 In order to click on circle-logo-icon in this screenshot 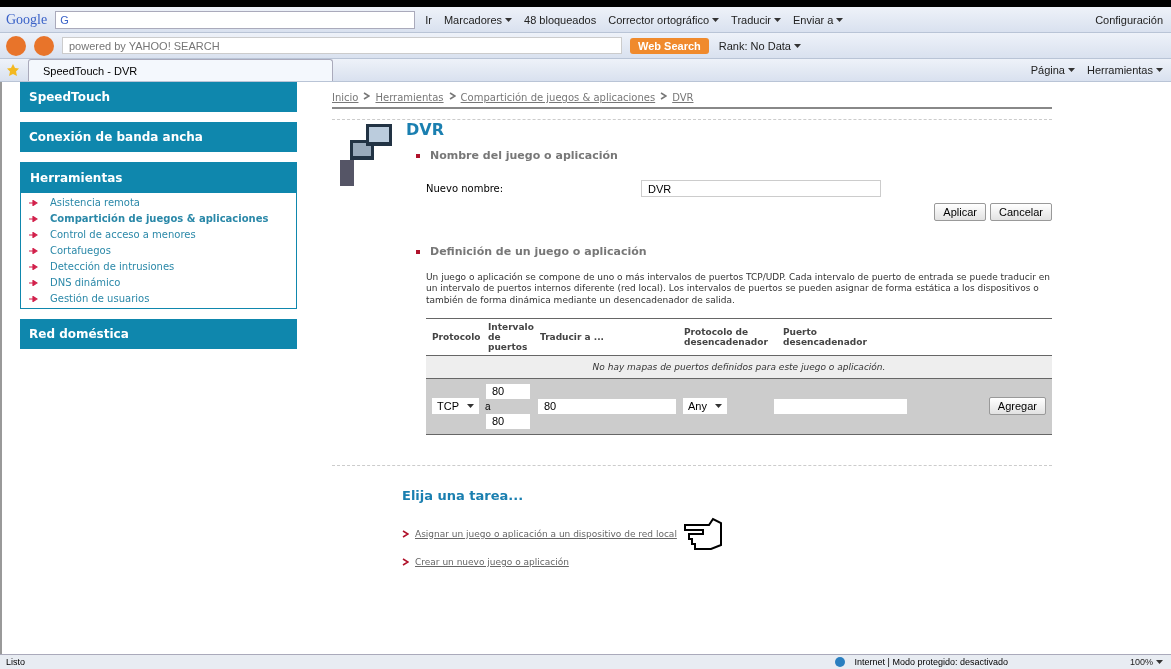, I will do `click(16, 45)`.